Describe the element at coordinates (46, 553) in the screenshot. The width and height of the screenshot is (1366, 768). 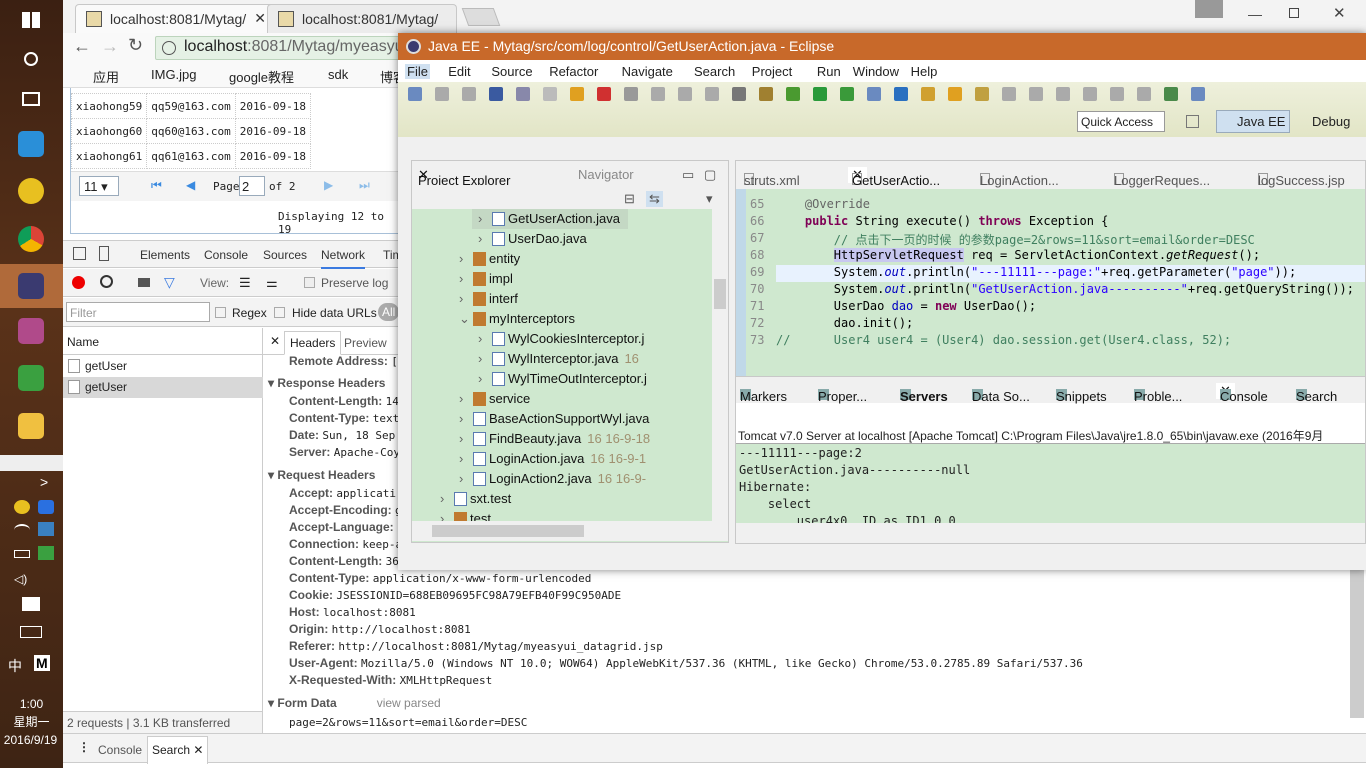
I see `evernote-tray-icon` at that location.